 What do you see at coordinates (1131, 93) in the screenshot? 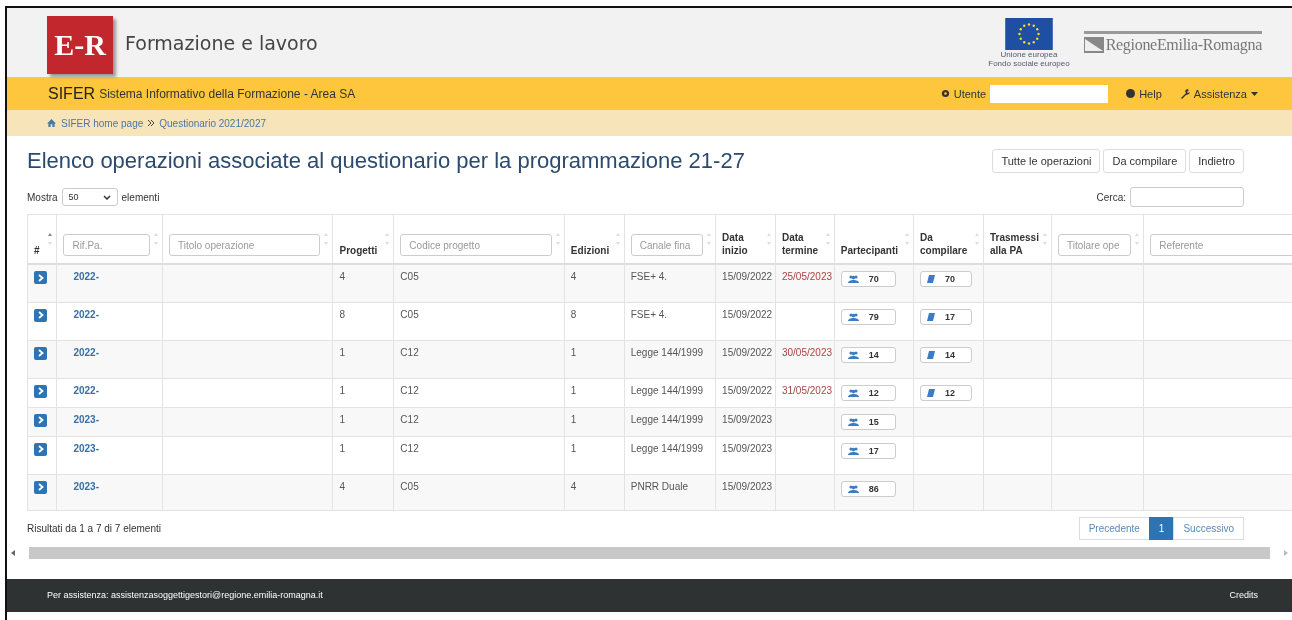
I see `help-icon` at bounding box center [1131, 93].